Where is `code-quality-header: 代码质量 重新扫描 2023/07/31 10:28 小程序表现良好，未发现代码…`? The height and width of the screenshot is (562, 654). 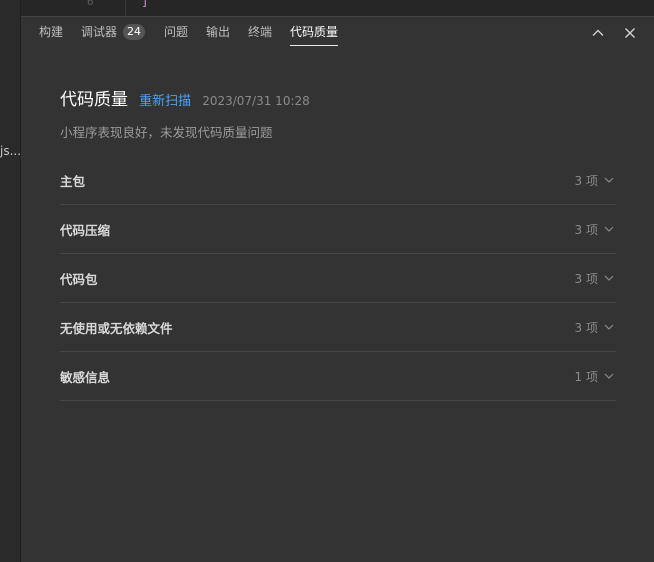
code-quality-header: 代码质量 重新扫描 2023/07/31 10:28 小程序表现良好，未发现代码… is located at coordinates (338, 113).